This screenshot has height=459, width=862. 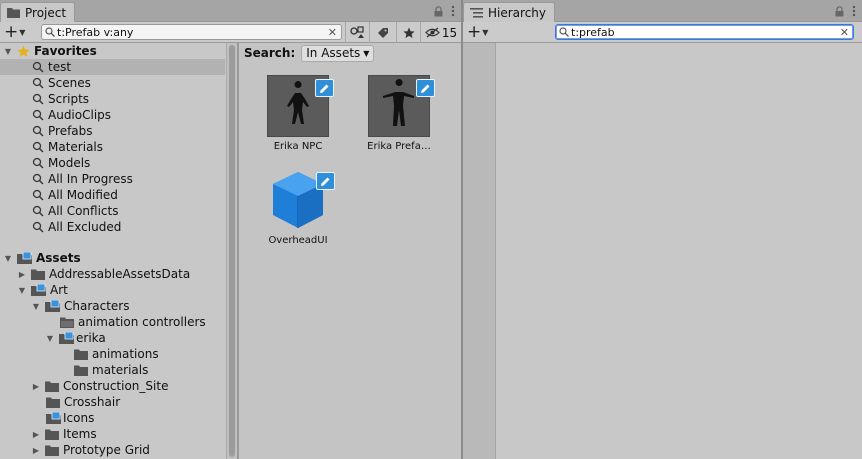 What do you see at coordinates (333, 53) in the screenshot?
I see `search-scope-value: In Assets` at bounding box center [333, 53].